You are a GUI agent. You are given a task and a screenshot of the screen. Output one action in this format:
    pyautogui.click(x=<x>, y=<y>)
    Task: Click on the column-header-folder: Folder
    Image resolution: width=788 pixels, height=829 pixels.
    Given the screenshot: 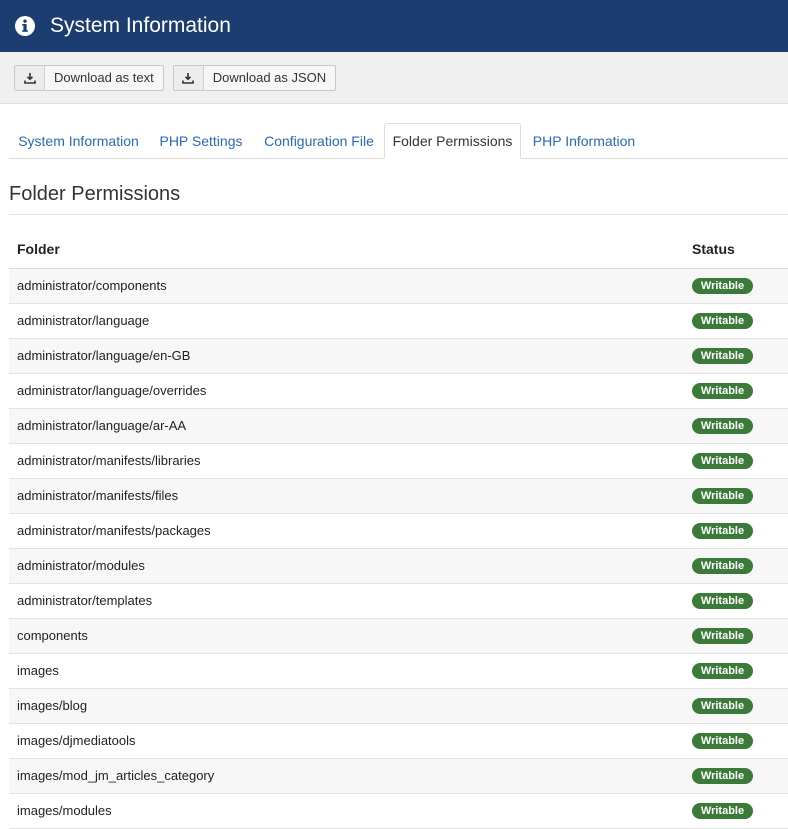 What is the action you would take?
    pyautogui.click(x=346, y=249)
    